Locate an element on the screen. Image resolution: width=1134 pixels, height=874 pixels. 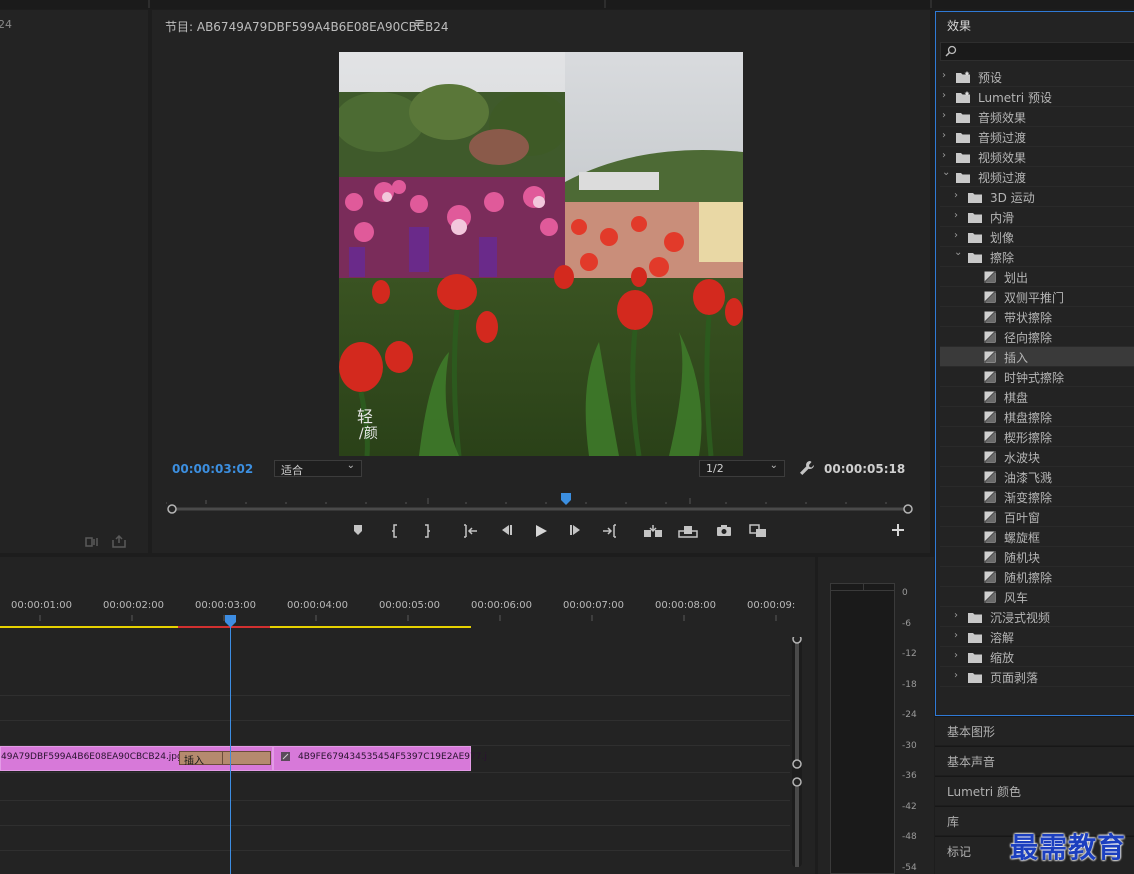
effect-item: 随机擦除 is located at coordinates (1037, 577).